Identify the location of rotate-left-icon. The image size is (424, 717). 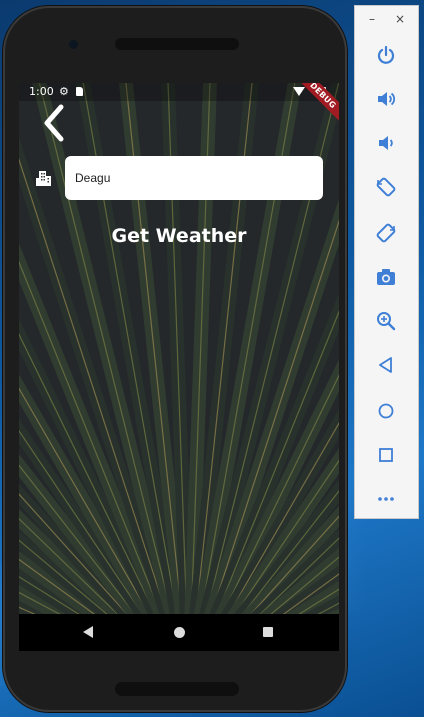
(386, 187).